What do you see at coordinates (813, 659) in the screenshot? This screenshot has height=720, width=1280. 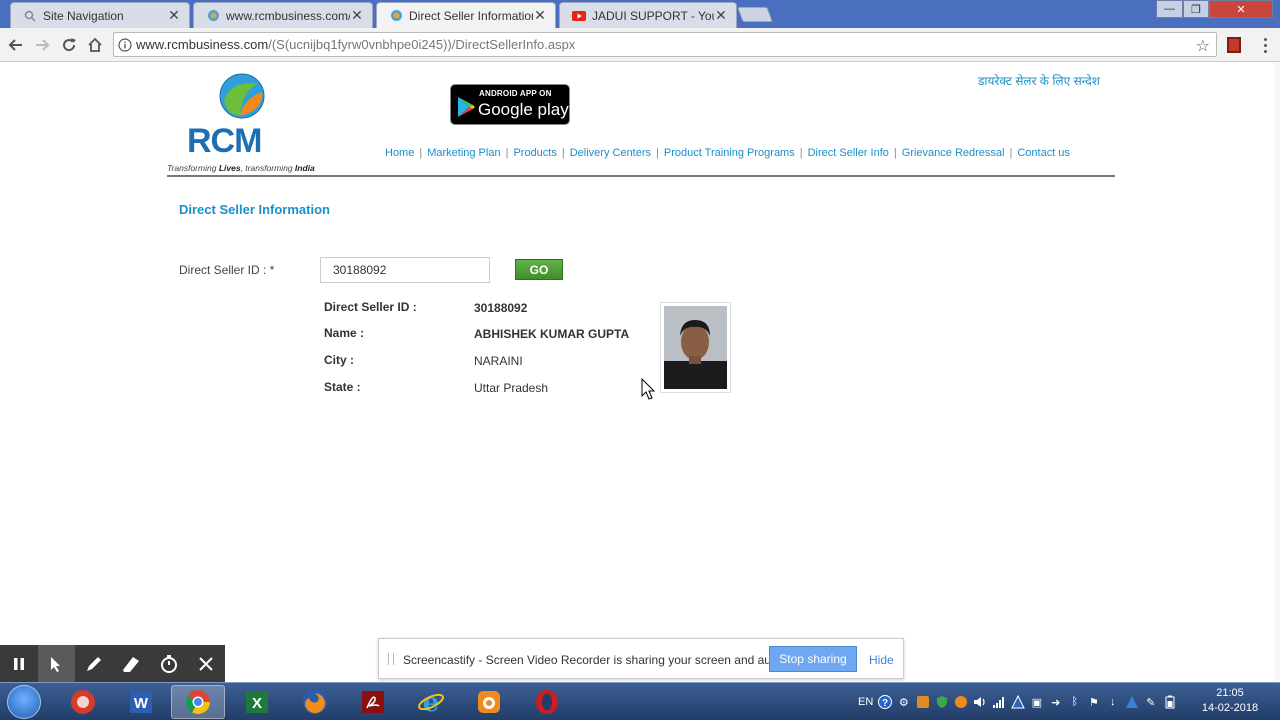 I see `stop-sharing-button: Stop sharing` at bounding box center [813, 659].